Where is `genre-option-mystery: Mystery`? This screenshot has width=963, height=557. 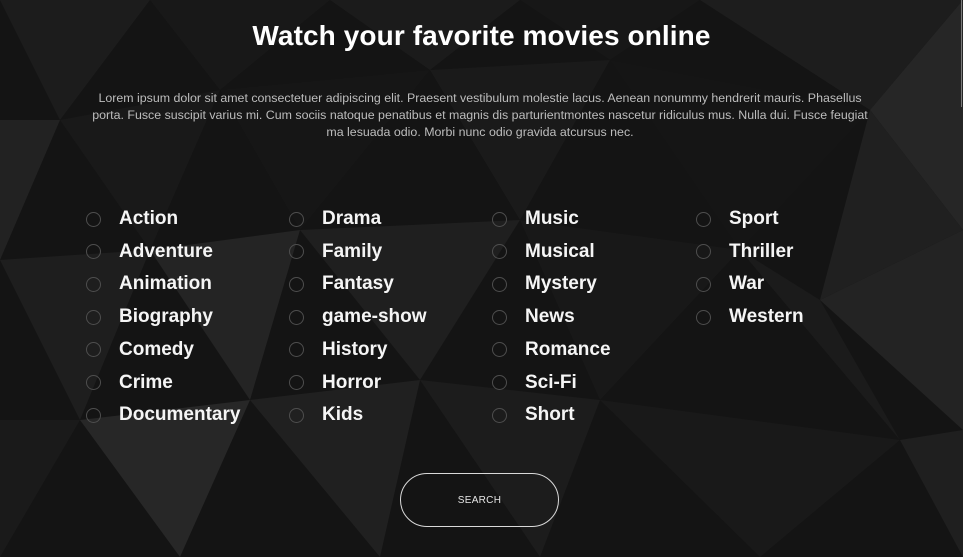 genre-option-mystery: Mystery is located at coordinates (544, 284).